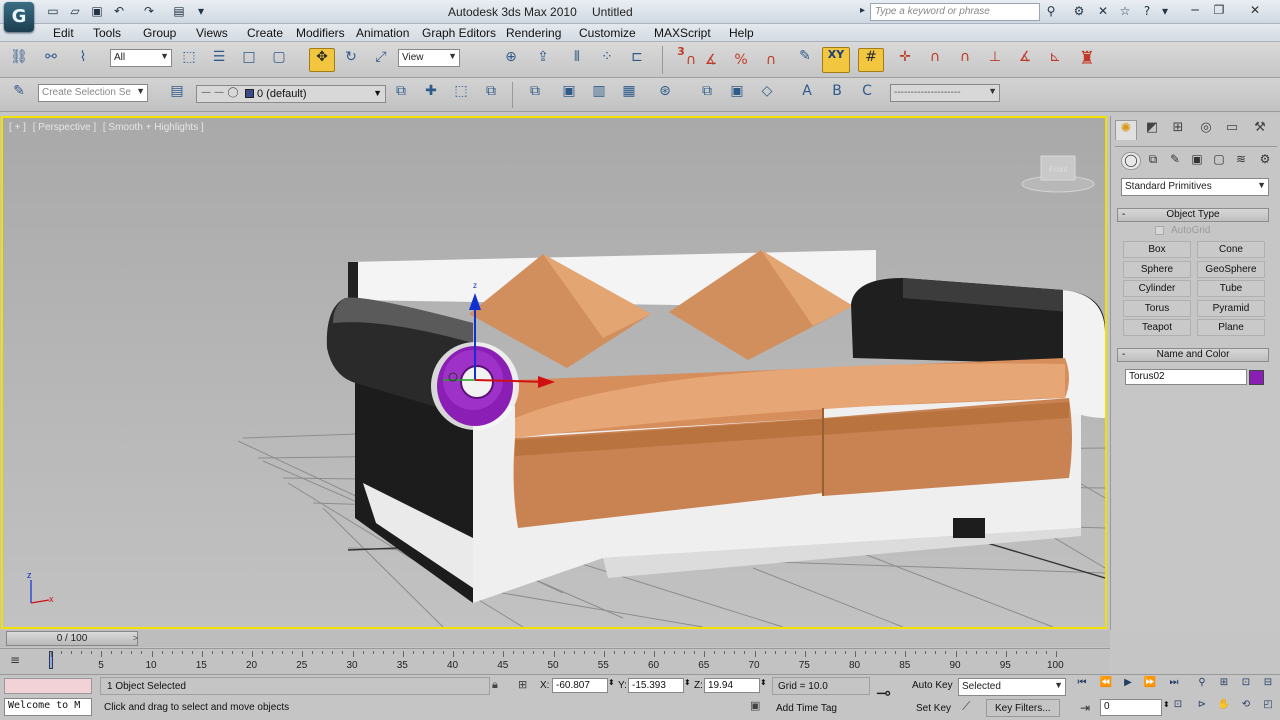 This screenshot has height=720, width=1280. I want to click on auto-key-button: Auto Key, so click(932, 685).